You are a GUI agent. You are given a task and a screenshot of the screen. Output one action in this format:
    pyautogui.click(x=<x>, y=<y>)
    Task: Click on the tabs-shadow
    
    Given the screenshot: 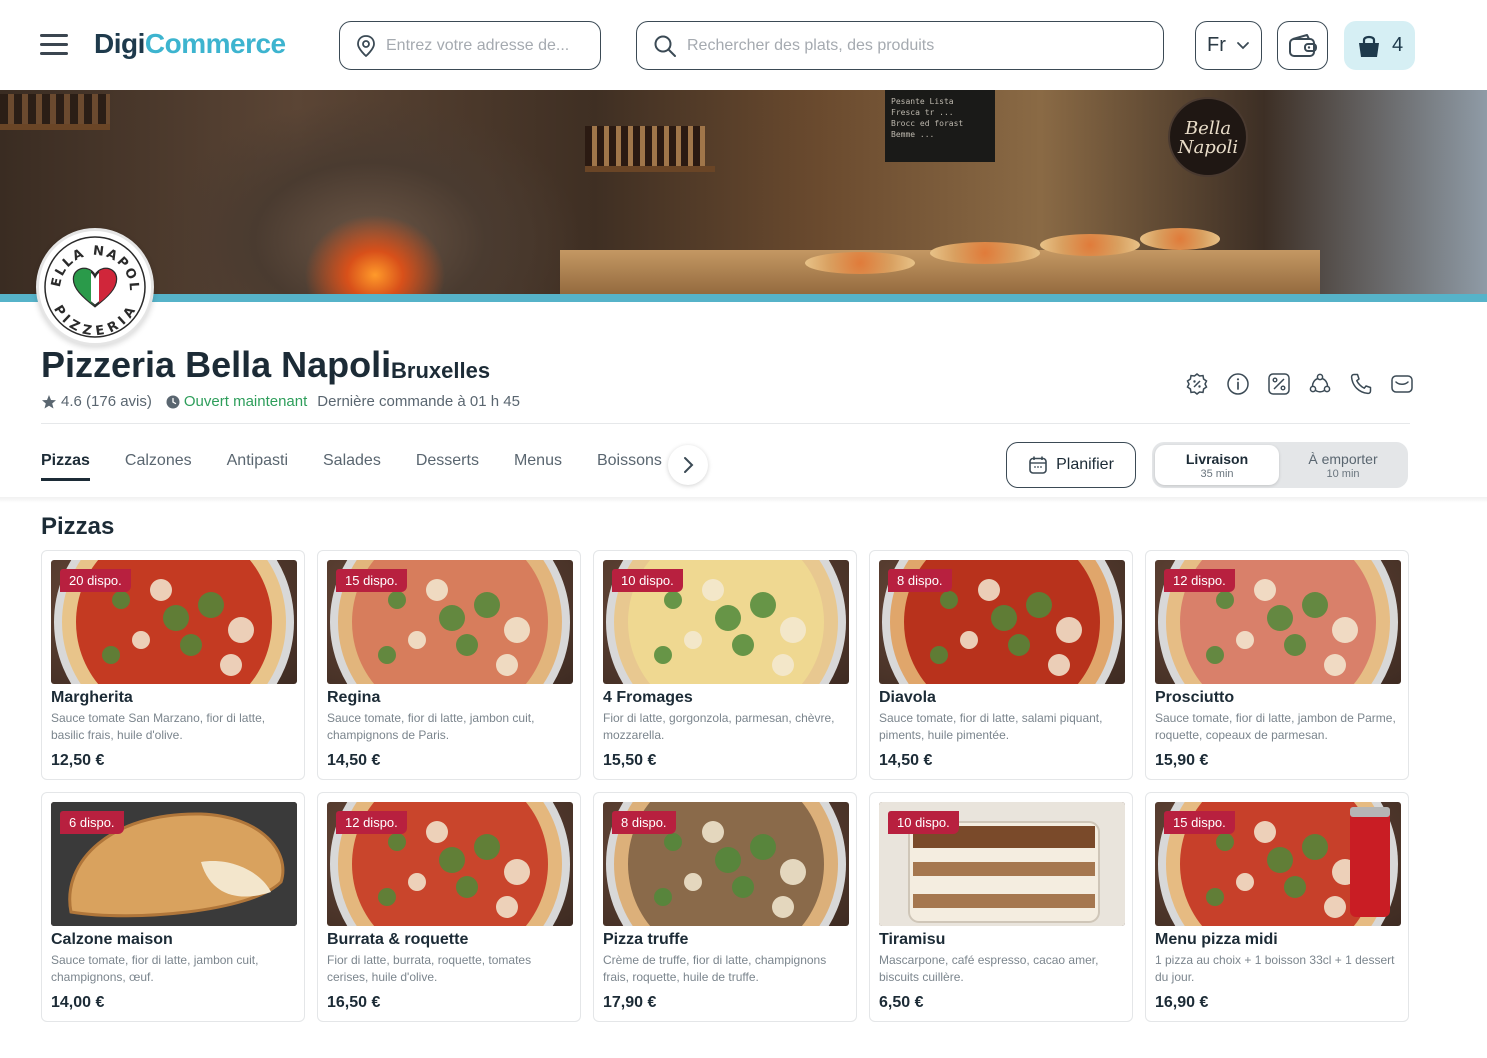 What is the action you would take?
    pyautogui.click(x=743, y=500)
    